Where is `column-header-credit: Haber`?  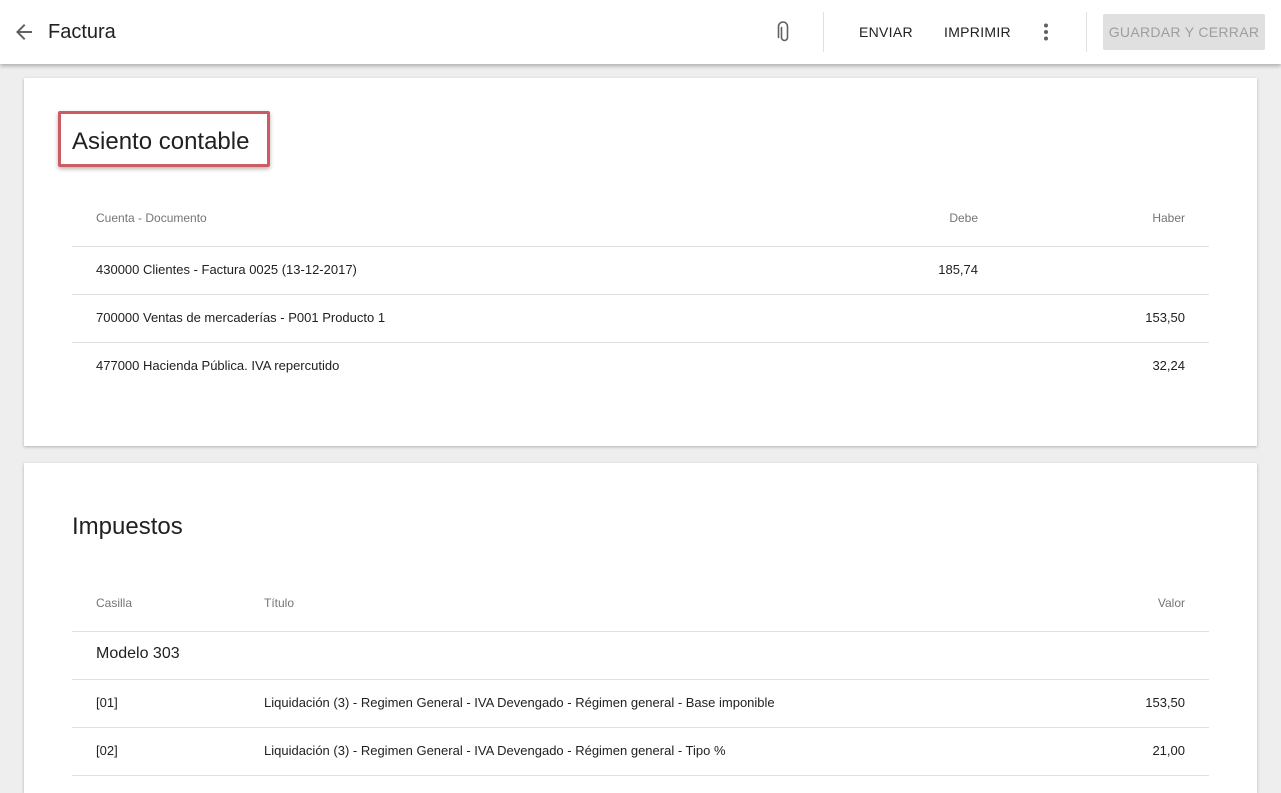 column-header-credit: Haber is located at coordinates (1168, 218).